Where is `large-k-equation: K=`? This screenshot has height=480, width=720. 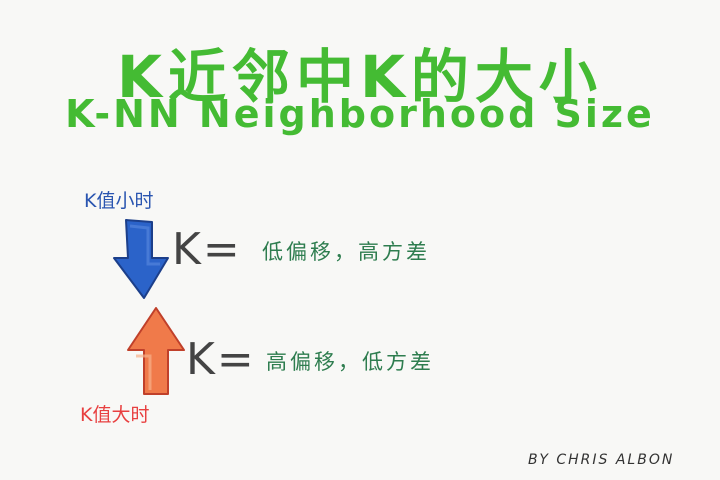
large-k-equation: K= is located at coordinates (221, 359).